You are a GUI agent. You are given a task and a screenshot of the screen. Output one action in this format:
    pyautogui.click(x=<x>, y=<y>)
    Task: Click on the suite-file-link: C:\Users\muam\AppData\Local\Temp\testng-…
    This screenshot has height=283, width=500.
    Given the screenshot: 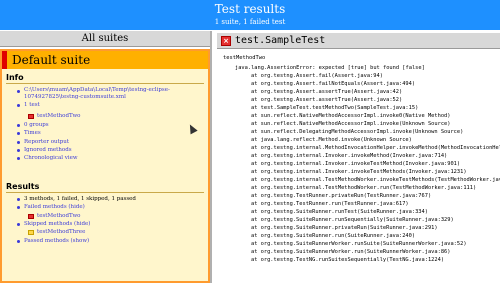 What is the action you would take?
    pyautogui.click(x=112, y=94)
    